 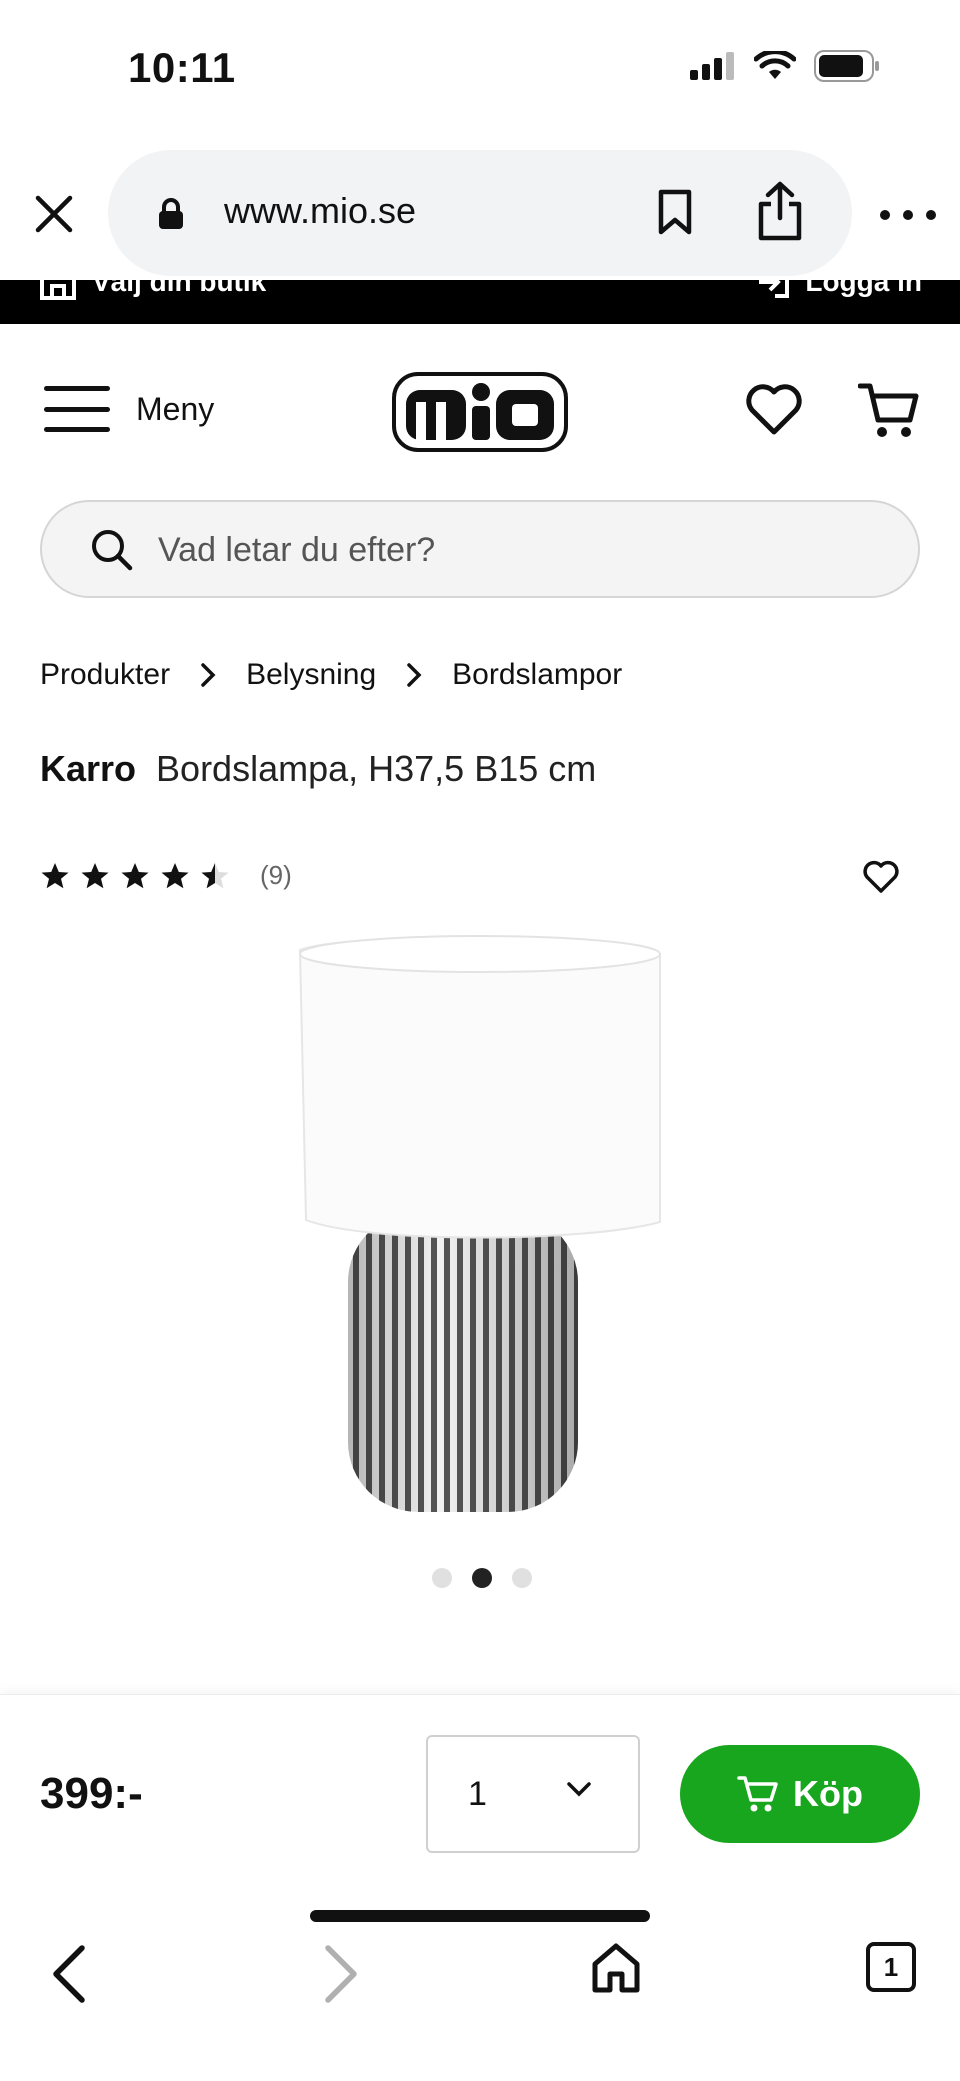 What do you see at coordinates (91, 1793) in the screenshot?
I see `price: 399:-` at bounding box center [91, 1793].